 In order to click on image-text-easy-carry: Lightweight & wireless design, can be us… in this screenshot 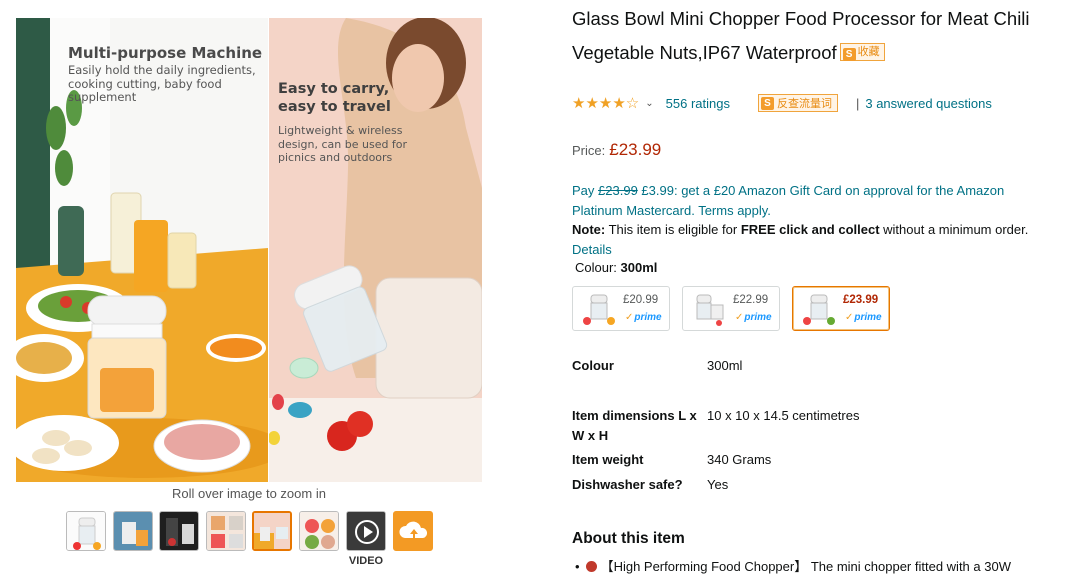, I will do `click(343, 144)`.